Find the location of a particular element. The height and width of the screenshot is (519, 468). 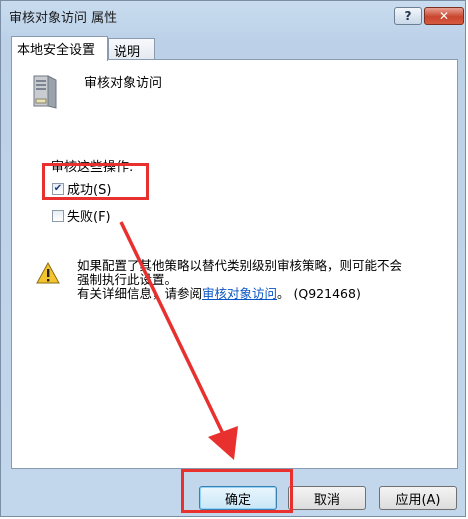

tab-explain: 说明 is located at coordinates (131, 49).